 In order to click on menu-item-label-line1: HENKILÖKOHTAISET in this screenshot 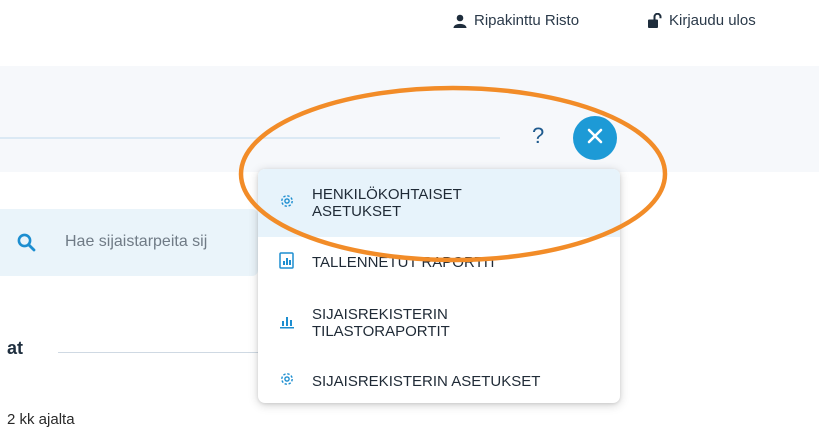, I will do `click(387, 194)`.